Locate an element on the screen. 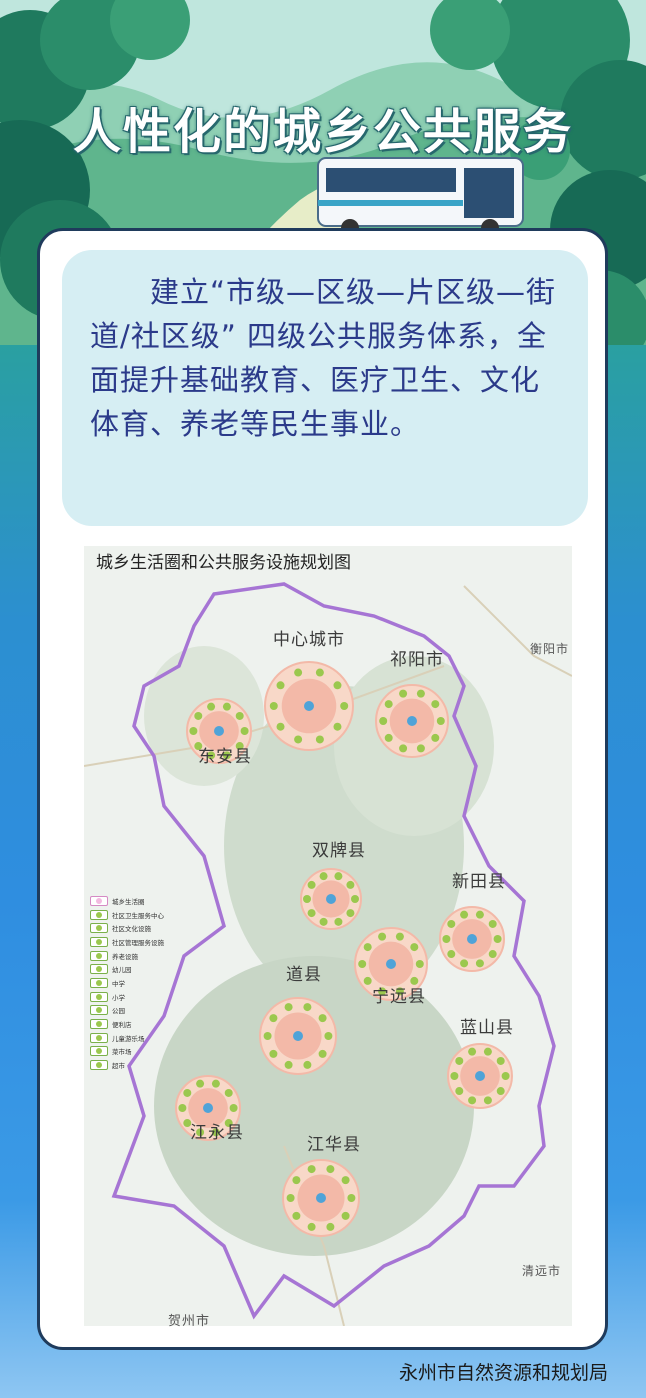 This screenshot has width=646, height=1398. legend-item: 小学 is located at coordinates (132, 997).